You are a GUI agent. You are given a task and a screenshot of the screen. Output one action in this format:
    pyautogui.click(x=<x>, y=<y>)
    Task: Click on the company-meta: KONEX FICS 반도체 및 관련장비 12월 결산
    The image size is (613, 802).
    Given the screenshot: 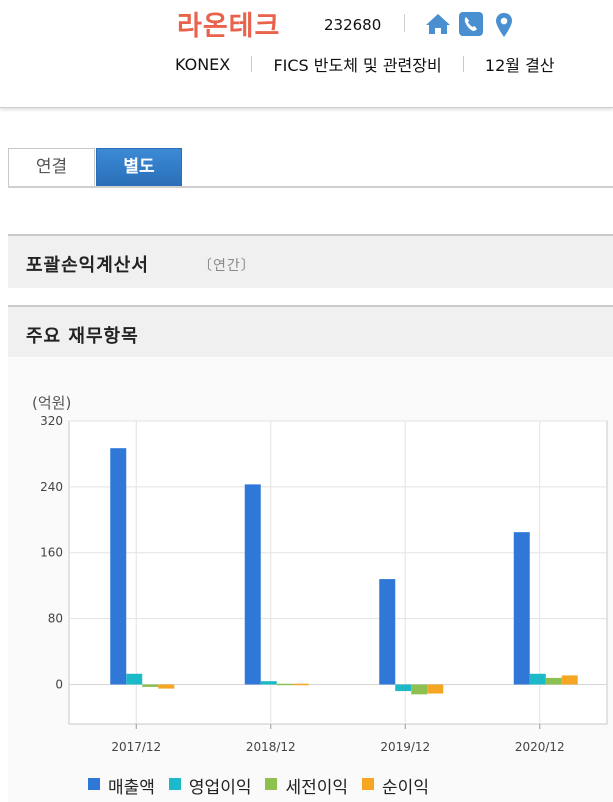 What is the action you would take?
    pyautogui.click(x=365, y=64)
    